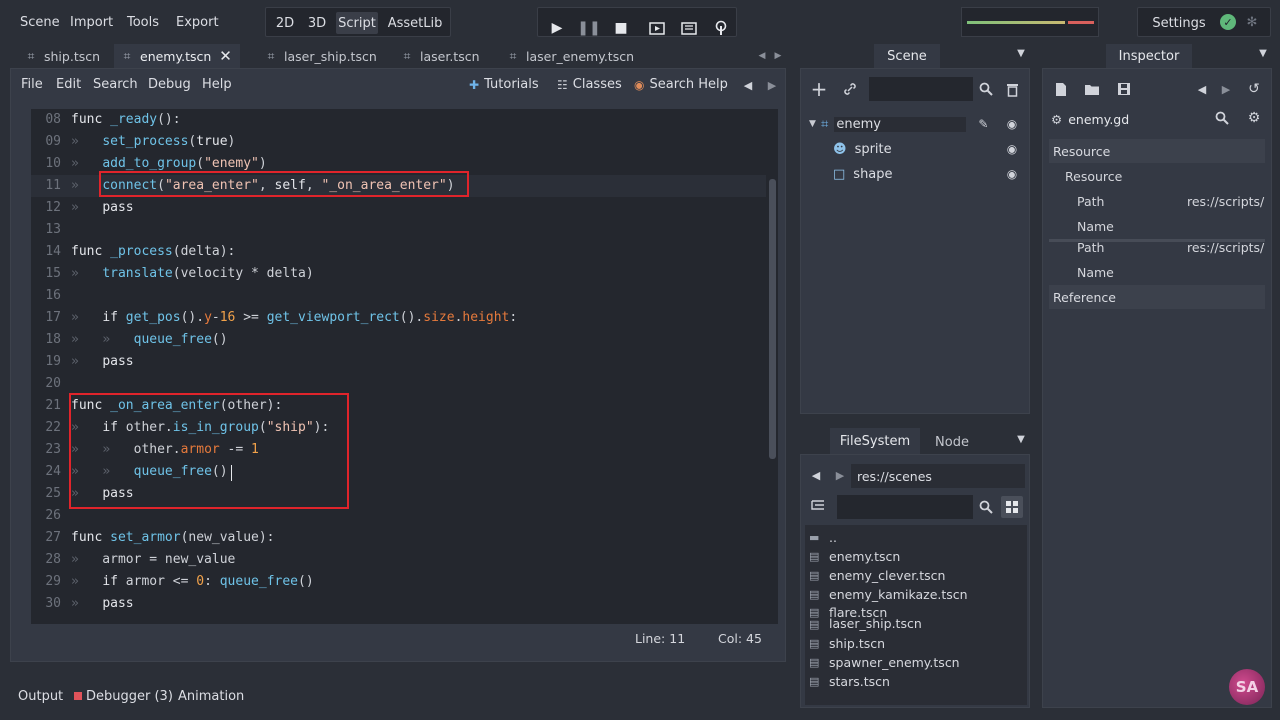 This screenshot has height=720, width=1280. What do you see at coordinates (1012, 89) in the screenshot?
I see `delete-icon` at bounding box center [1012, 89].